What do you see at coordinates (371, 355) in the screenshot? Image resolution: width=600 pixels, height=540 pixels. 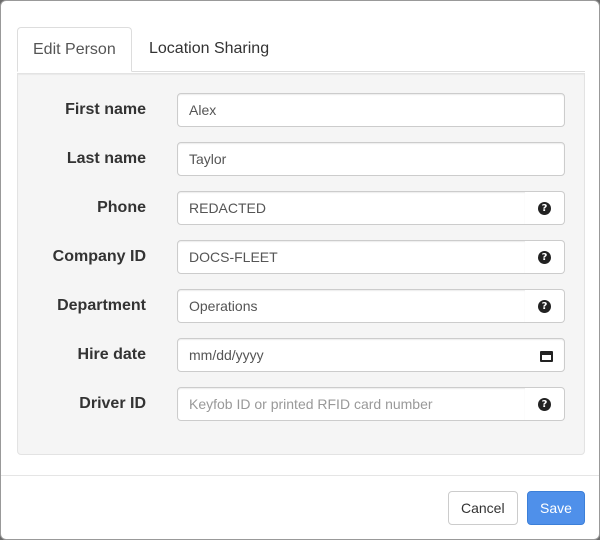 I see `hire-date-input: mm/dd/yyyy` at bounding box center [371, 355].